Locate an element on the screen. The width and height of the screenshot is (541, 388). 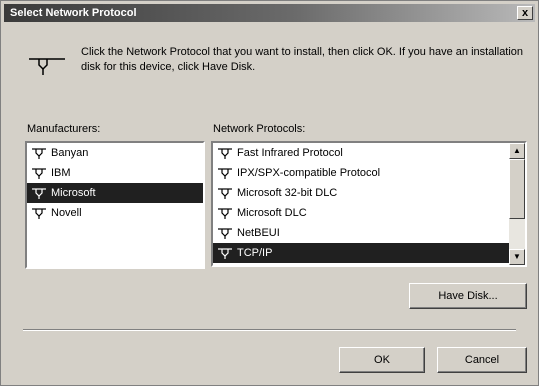
close-icon: x is located at coordinates (525, 13).